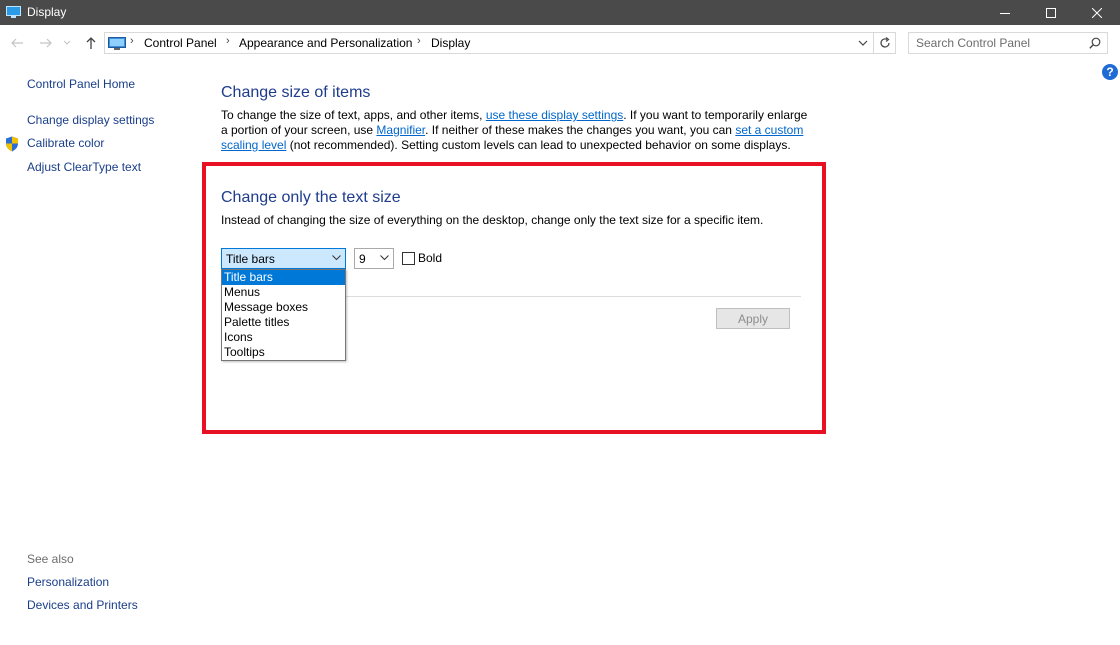  What do you see at coordinates (408, 258) in the screenshot?
I see `bold-checkbox` at bounding box center [408, 258].